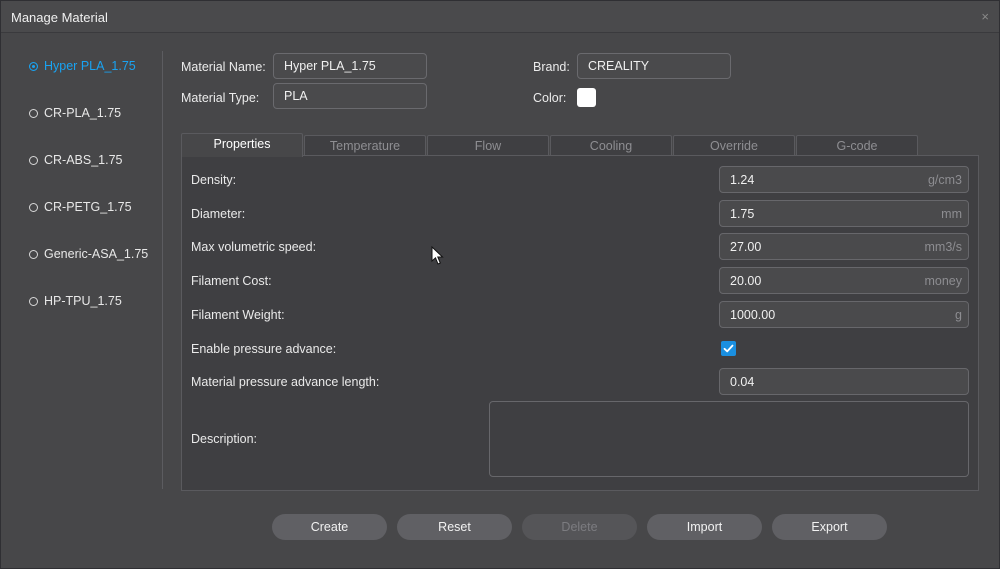 Image resolution: width=1000 pixels, height=569 pixels. I want to click on import-button: Import, so click(704, 527).